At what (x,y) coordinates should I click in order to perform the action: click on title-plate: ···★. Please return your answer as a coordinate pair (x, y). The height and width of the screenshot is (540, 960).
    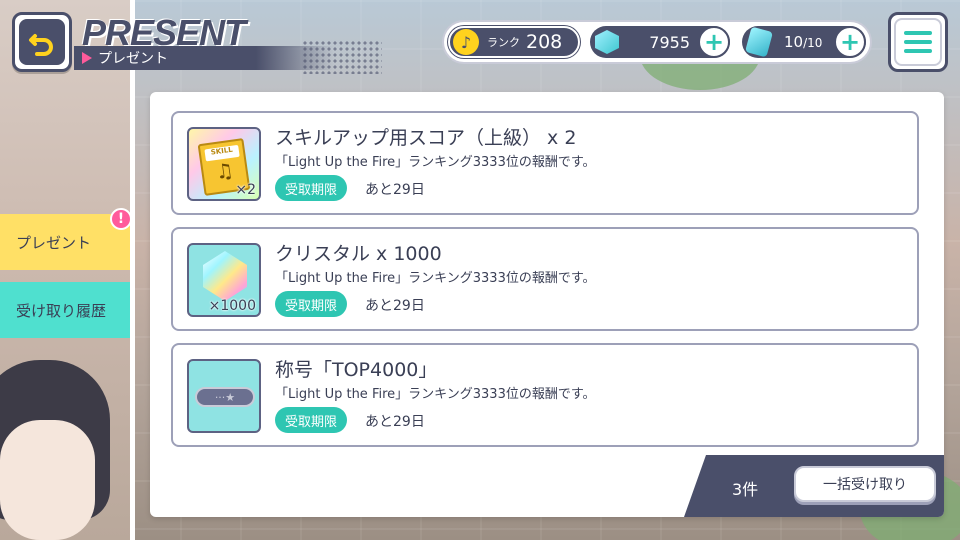
    Looking at the image, I should click on (225, 397).